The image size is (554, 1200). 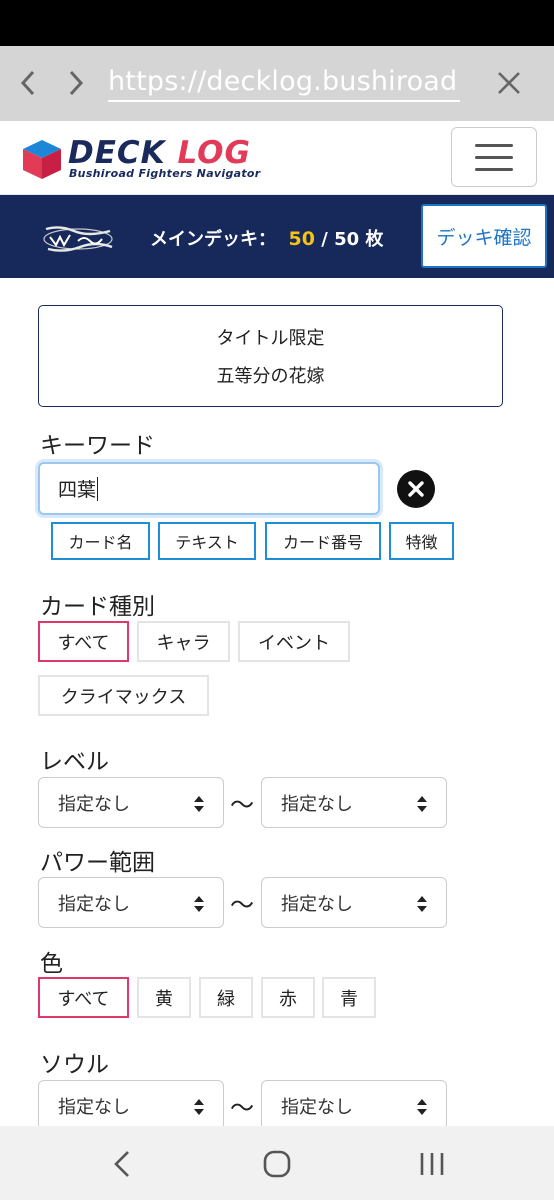 I want to click on soul-from-select: 指定なし, so click(x=131, y=1105).